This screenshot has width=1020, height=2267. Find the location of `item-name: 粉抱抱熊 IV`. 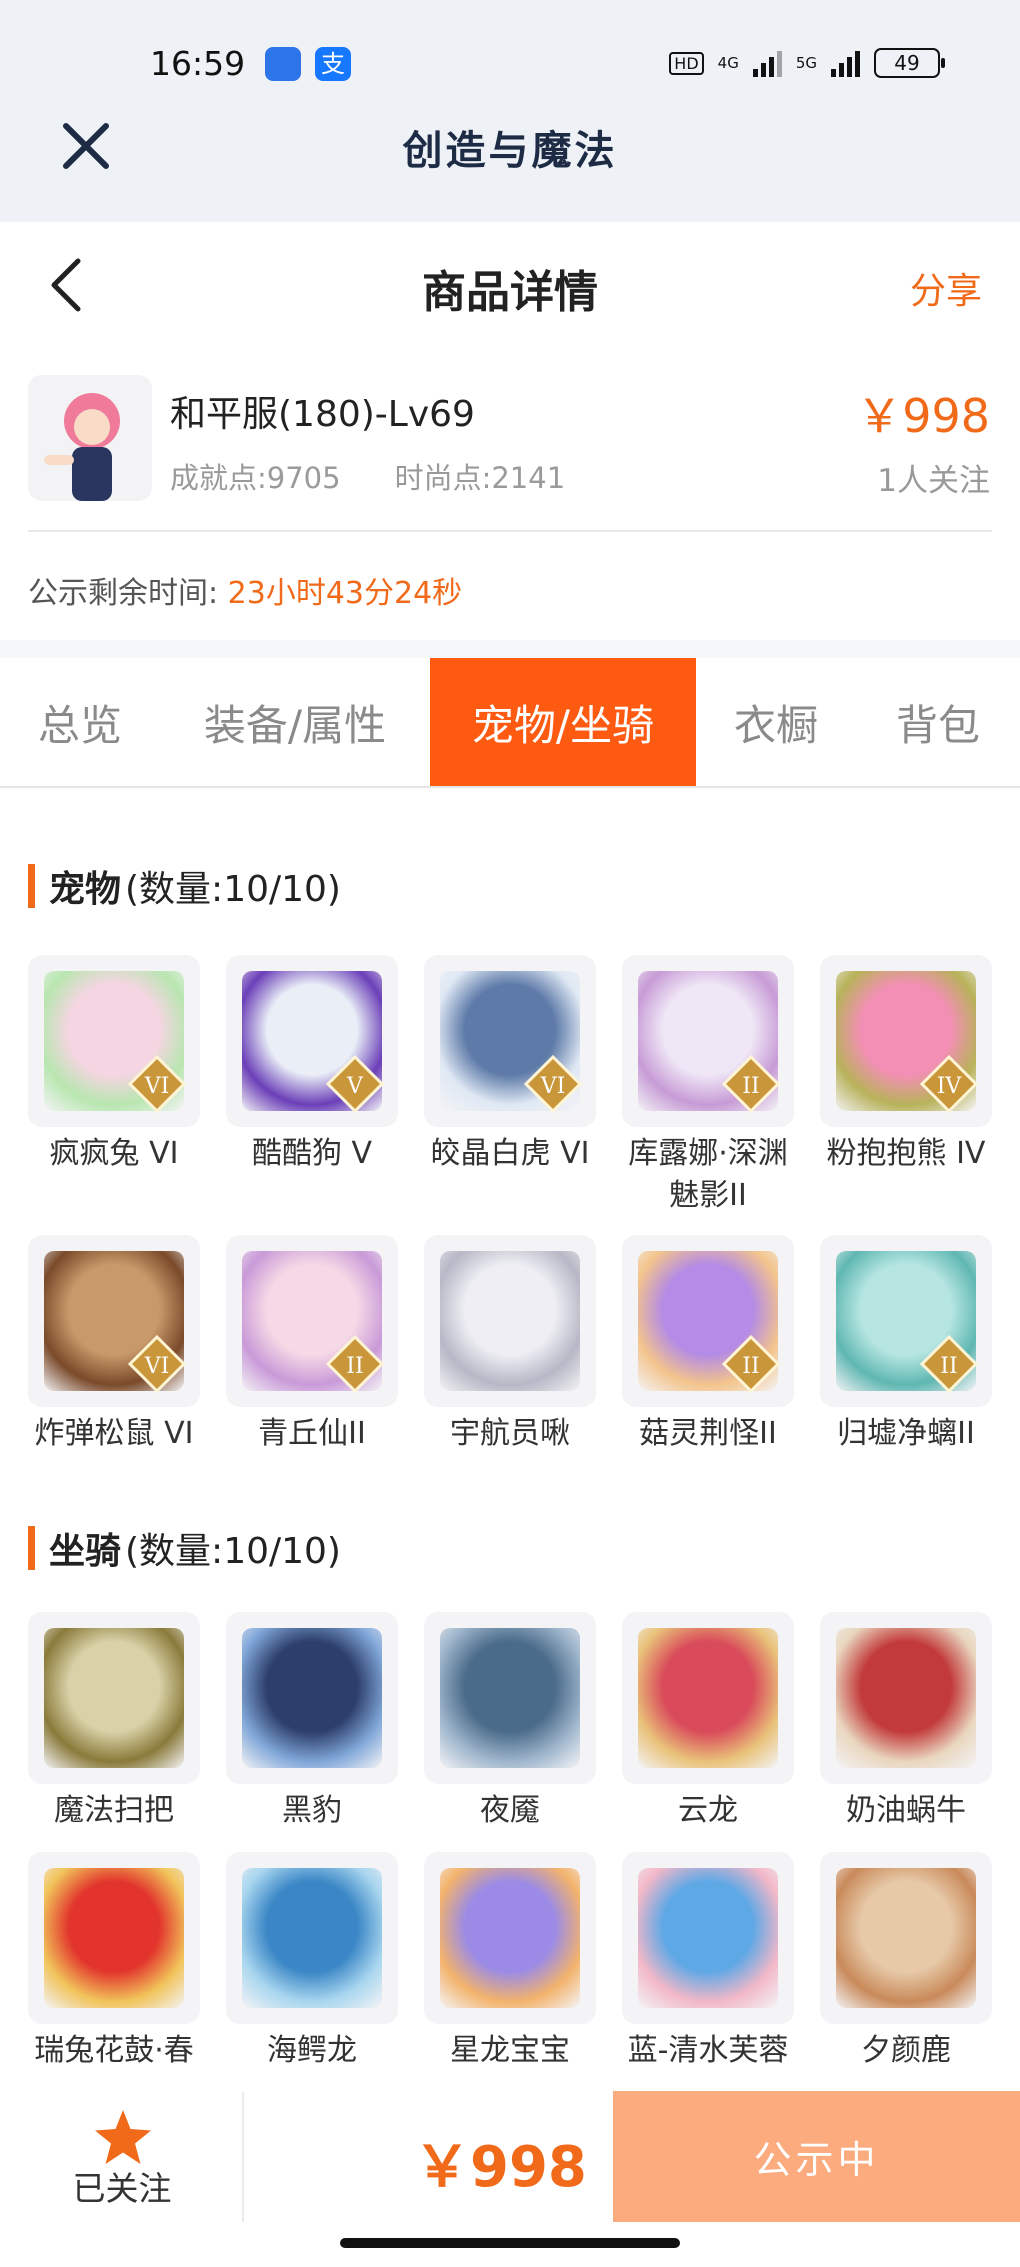

item-name: 粉抱抱熊 IV is located at coordinates (906, 1153).